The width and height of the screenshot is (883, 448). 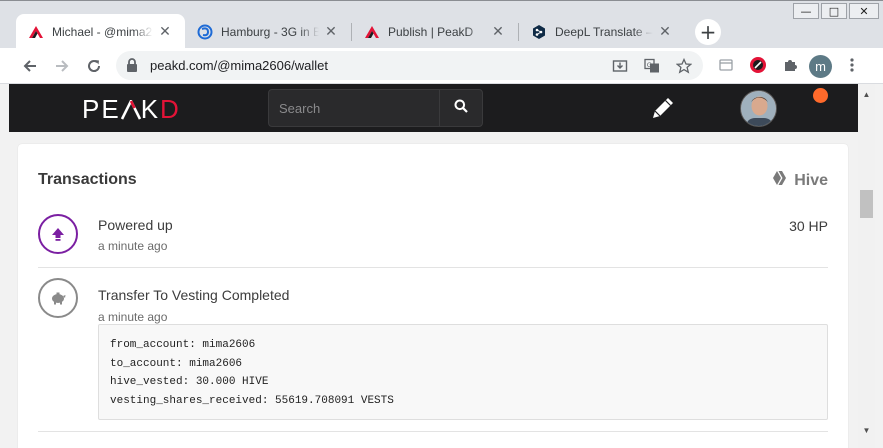 I want to click on url-text: peakd.com/@mima2606/wallet, so click(x=239, y=65).